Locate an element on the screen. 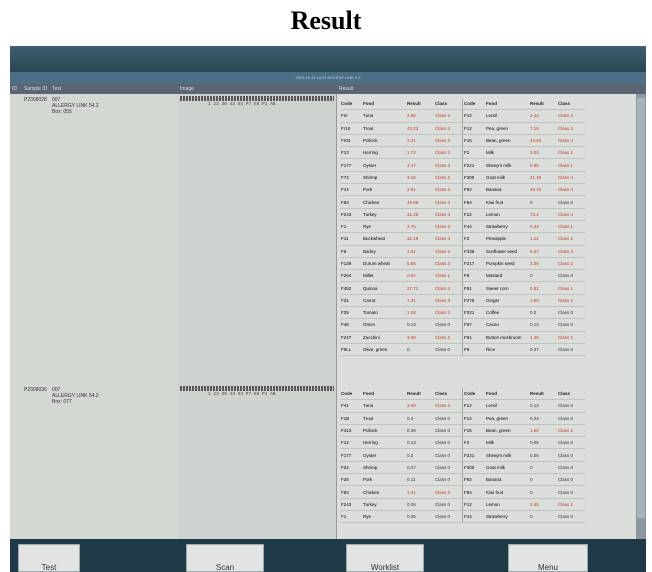  cell-code: F6 is located at coordinates (351, 251).